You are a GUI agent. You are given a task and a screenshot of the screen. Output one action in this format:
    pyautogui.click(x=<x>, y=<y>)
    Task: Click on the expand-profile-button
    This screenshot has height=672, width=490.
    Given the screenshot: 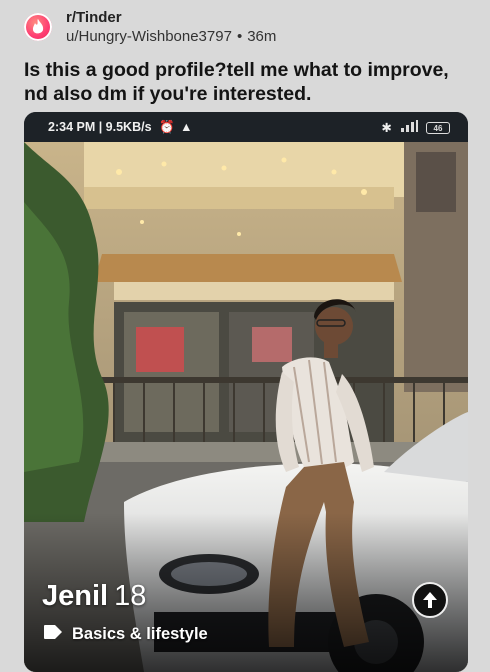 What is the action you would take?
    pyautogui.click(x=430, y=600)
    